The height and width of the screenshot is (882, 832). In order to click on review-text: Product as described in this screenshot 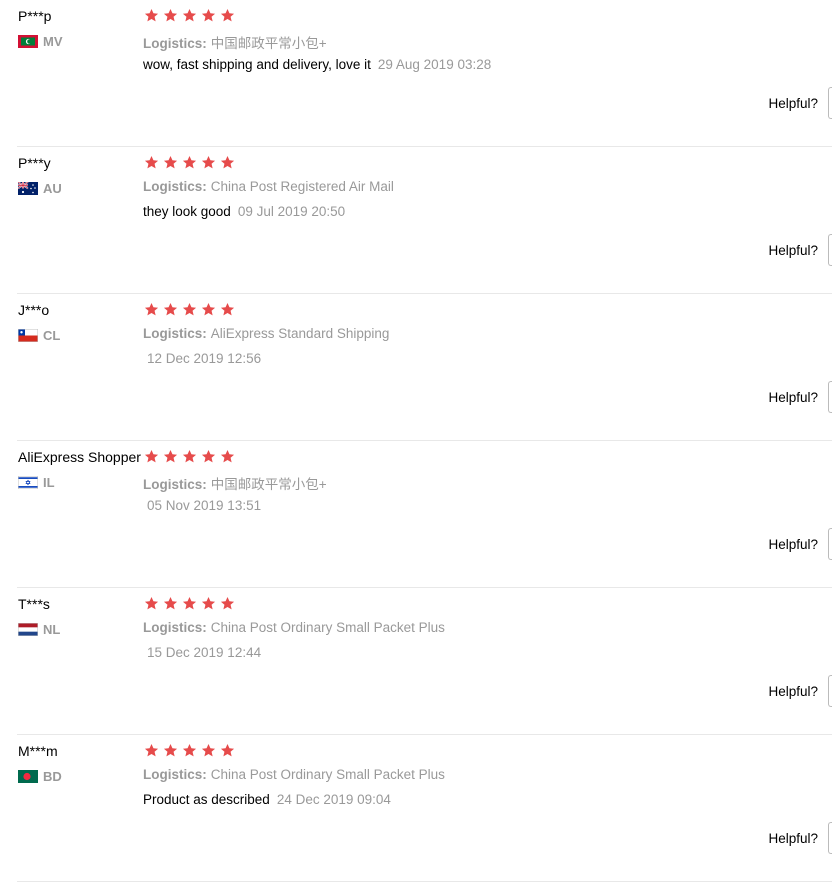, I will do `click(206, 799)`.